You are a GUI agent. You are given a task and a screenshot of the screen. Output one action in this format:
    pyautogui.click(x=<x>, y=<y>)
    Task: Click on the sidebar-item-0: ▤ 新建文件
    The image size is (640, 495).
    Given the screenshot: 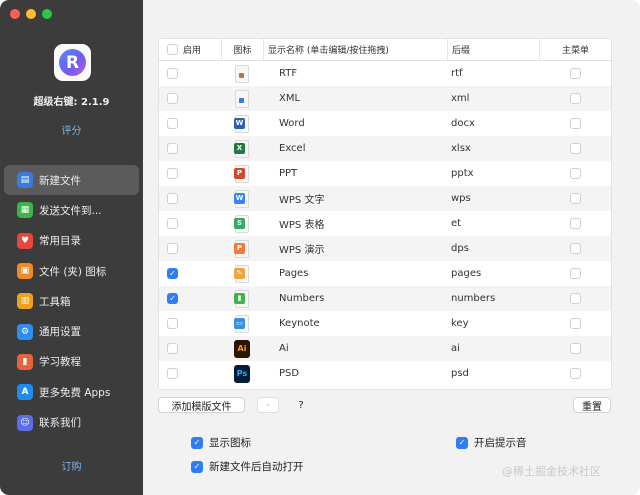 What is the action you would take?
    pyautogui.click(x=71, y=180)
    